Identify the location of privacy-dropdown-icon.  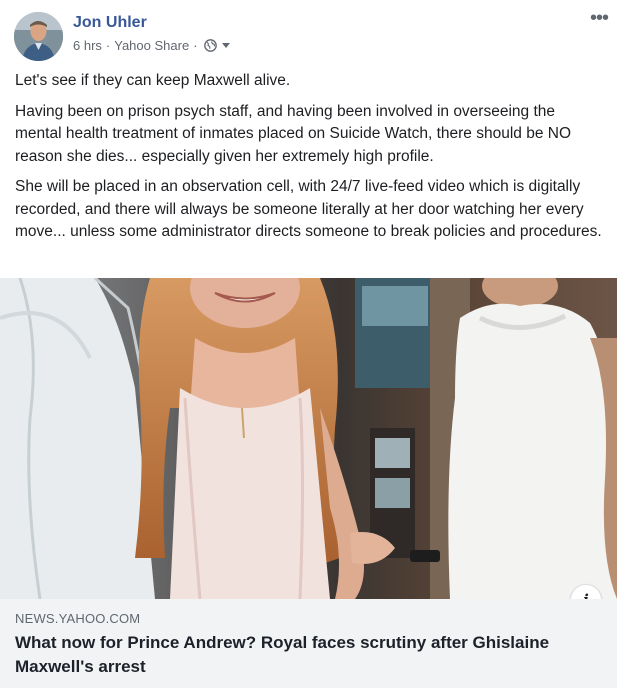
(225, 45).